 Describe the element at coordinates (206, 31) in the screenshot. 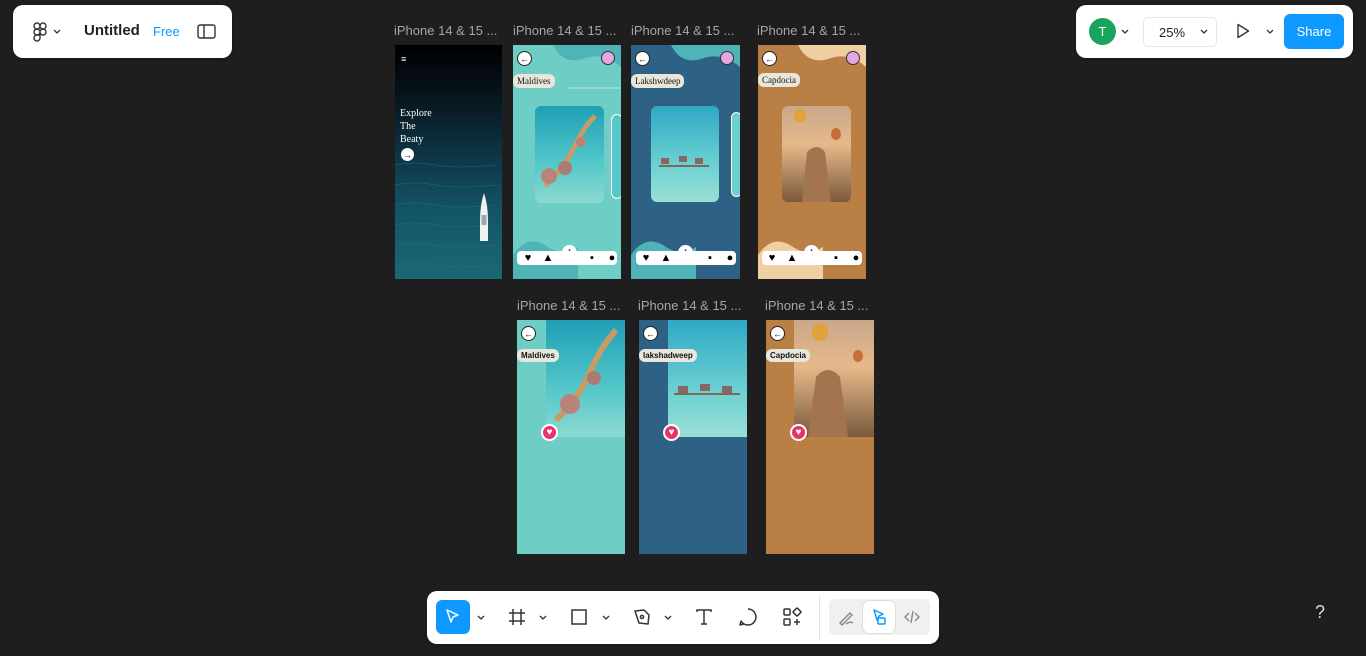

I see `sidebar-toggle-icon` at that location.